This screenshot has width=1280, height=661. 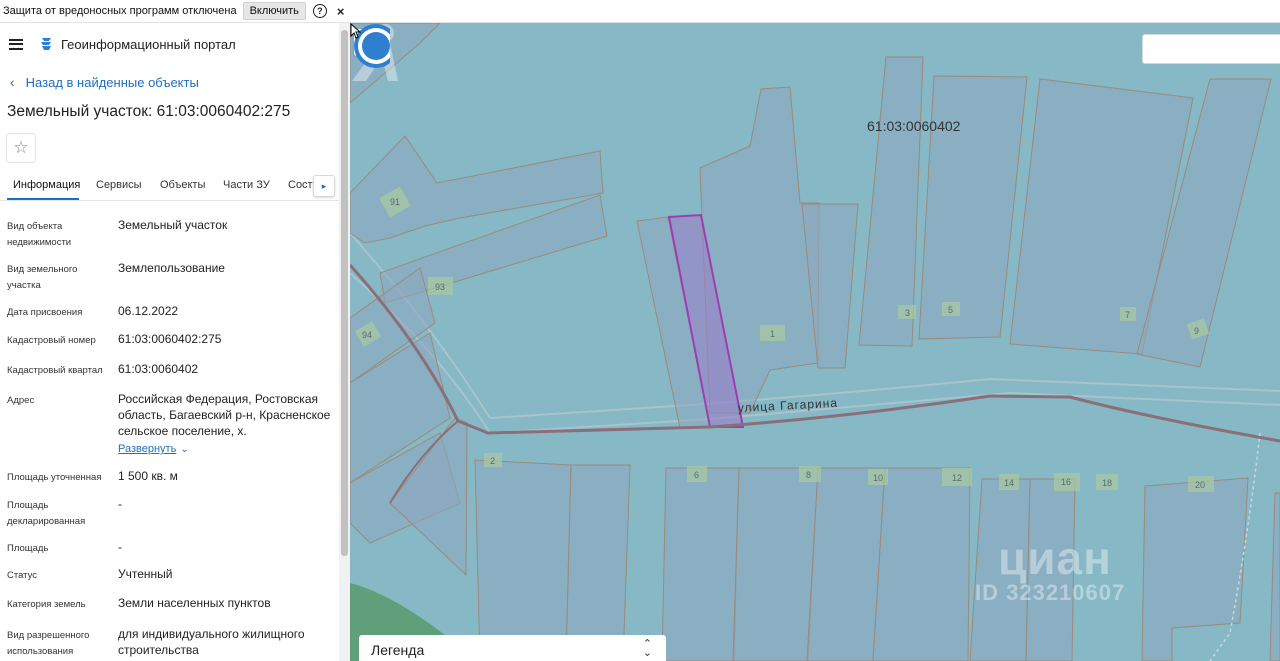 I want to click on property-value: Земли населенных пунктов, so click(x=194, y=603).